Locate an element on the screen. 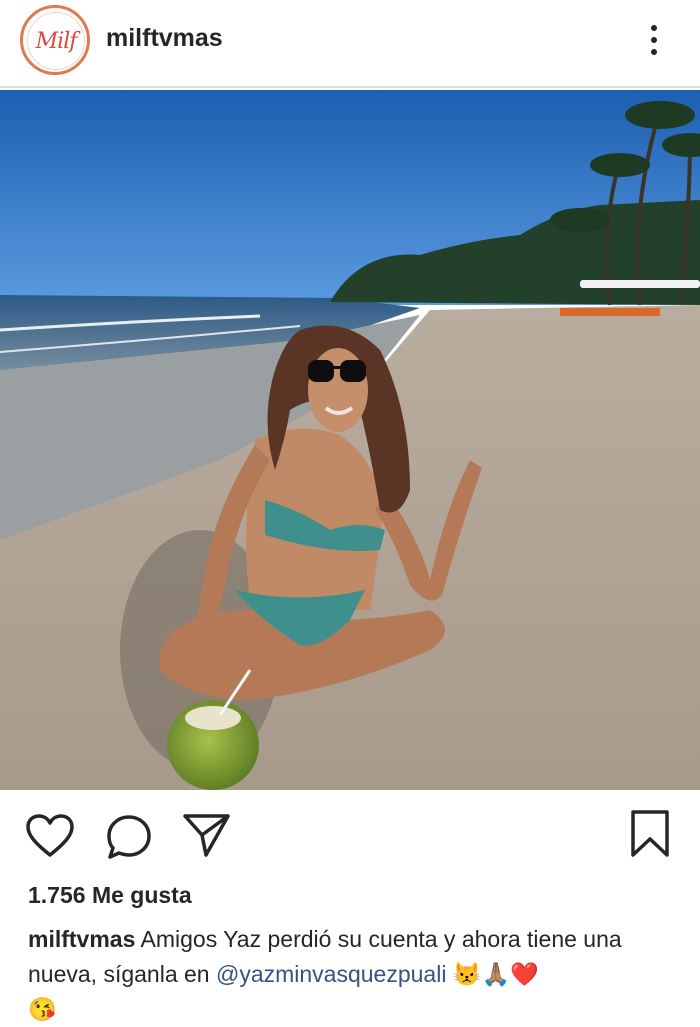 The height and width of the screenshot is (1027, 700). send-icon is located at coordinates (207, 837).